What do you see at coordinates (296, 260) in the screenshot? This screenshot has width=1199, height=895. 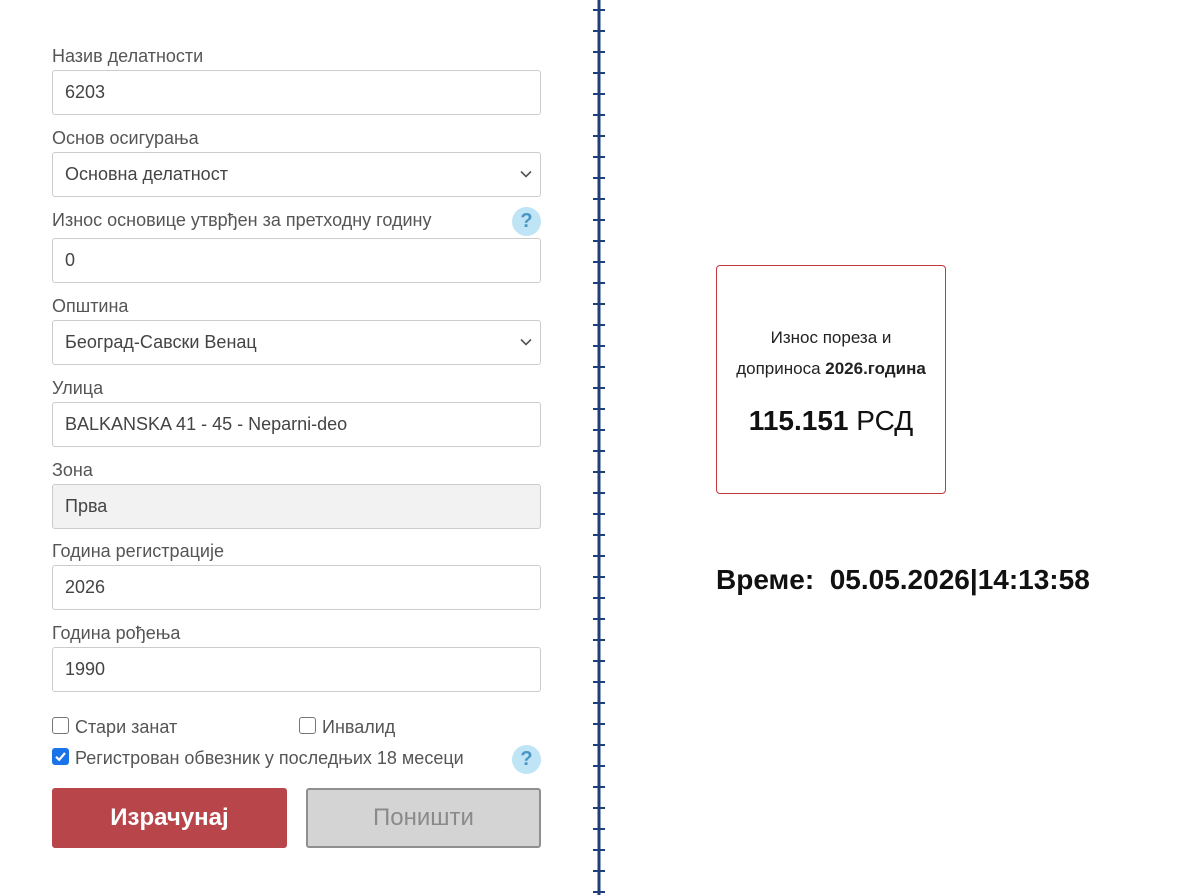 I see `base-amount-input` at bounding box center [296, 260].